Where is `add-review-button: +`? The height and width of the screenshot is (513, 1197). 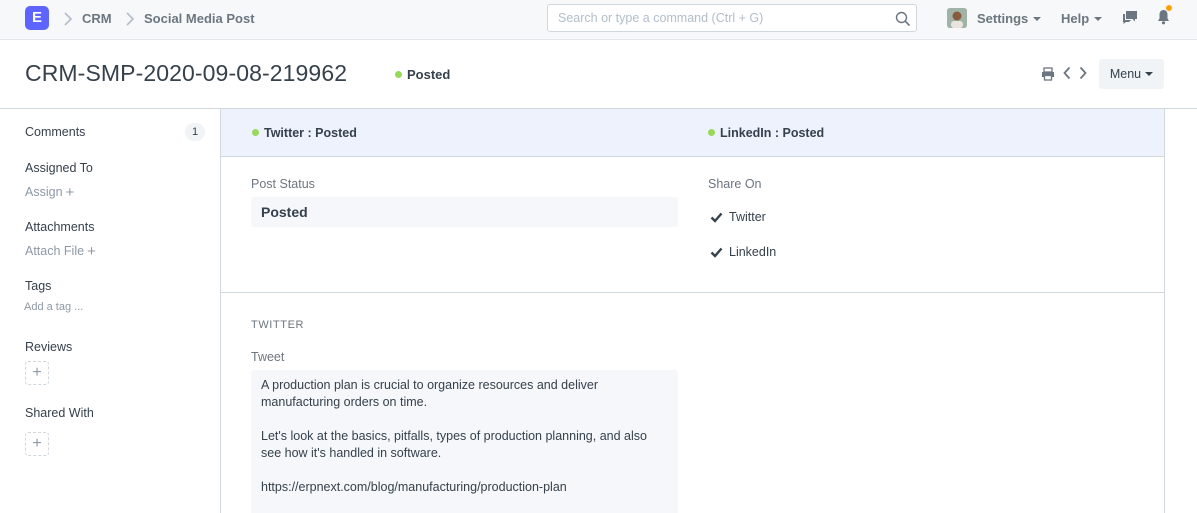 add-review-button: + is located at coordinates (37, 373).